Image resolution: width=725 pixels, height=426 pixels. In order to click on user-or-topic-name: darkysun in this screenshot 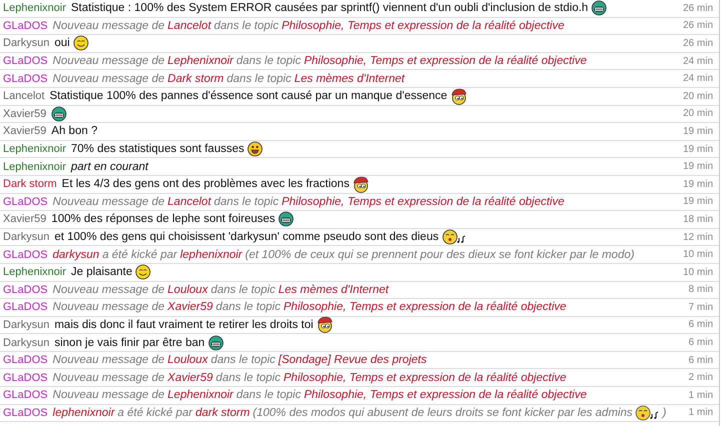, I will do `click(76, 254)`.